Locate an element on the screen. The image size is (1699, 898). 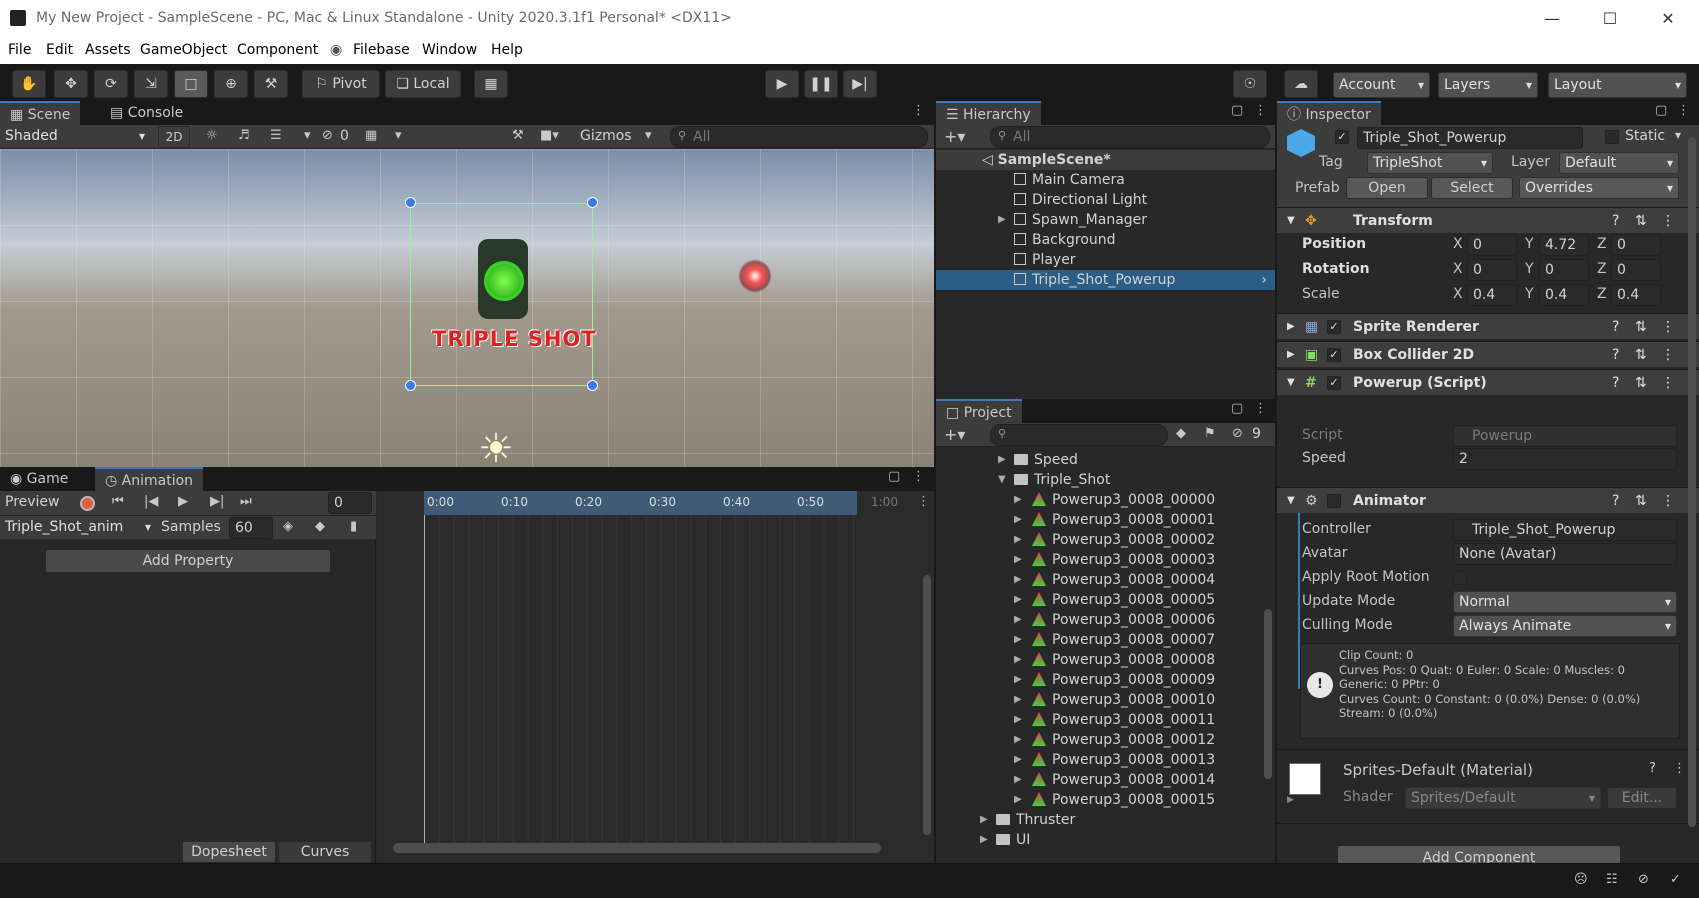
custom-tool-icon: ⚒ is located at coordinates (271, 84).